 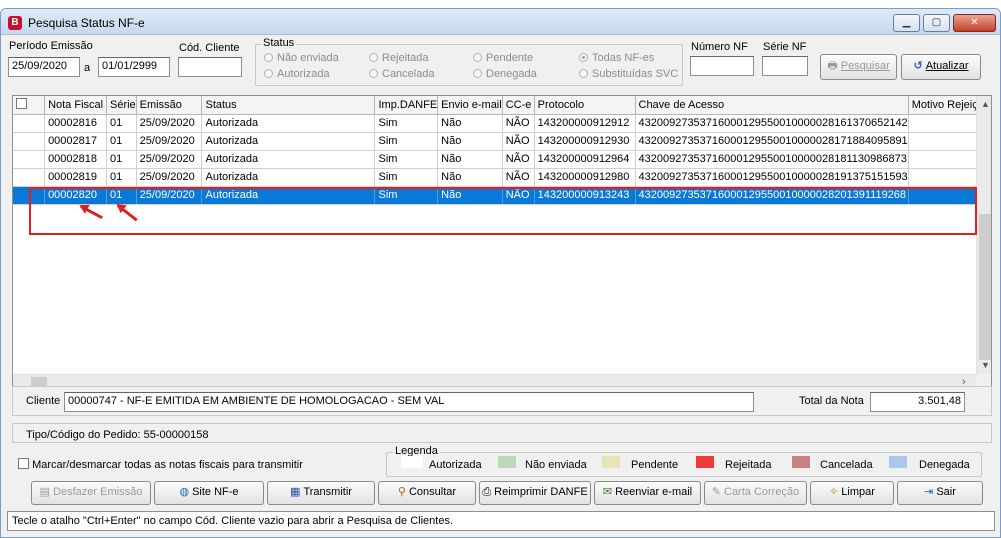 I want to click on radio-pendente: Pendente, so click(x=503, y=58).